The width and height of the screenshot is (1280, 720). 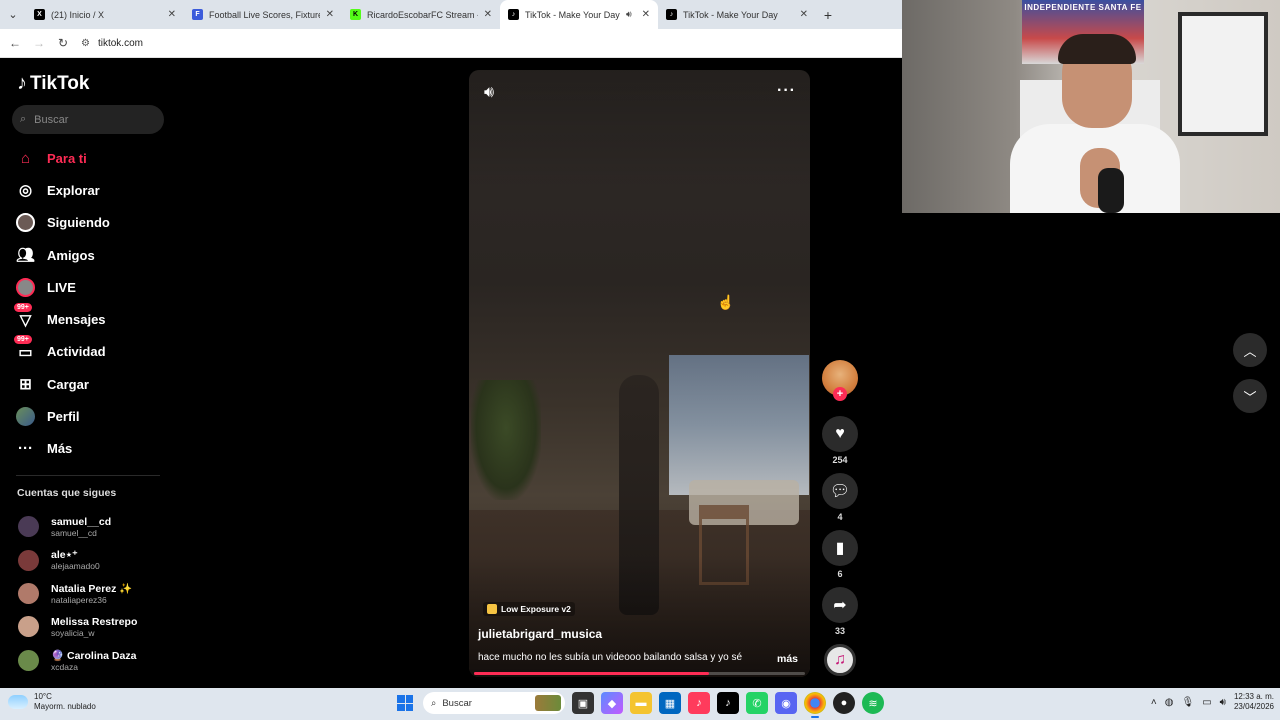 What do you see at coordinates (60, 83) in the screenshot?
I see `brand-name: TikTok` at bounding box center [60, 83].